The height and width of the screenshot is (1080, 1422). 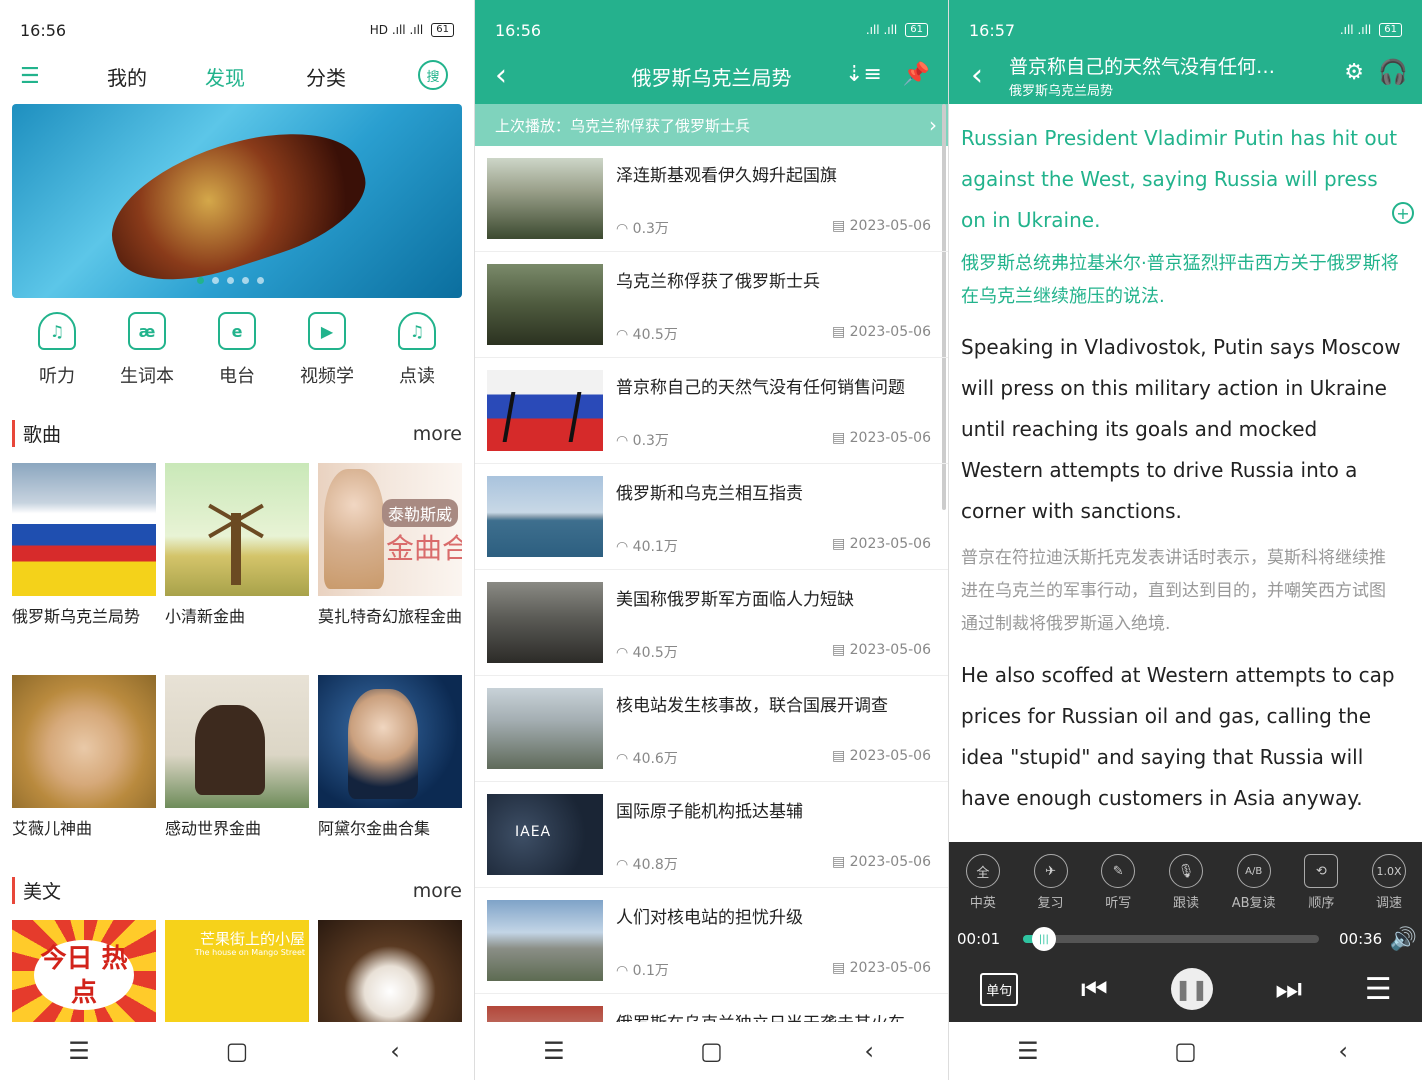 What do you see at coordinates (1043, 939) in the screenshot?
I see `progress-handle: |||` at bounding box center [1043, 939].